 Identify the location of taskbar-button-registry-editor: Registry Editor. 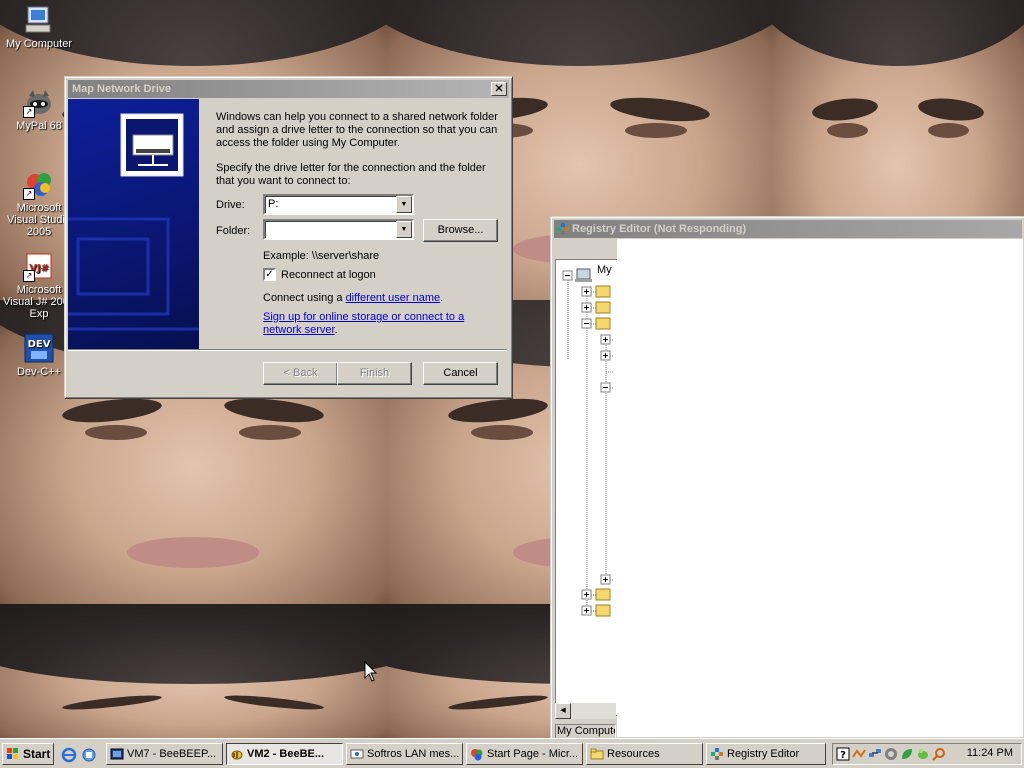
(766, 754).